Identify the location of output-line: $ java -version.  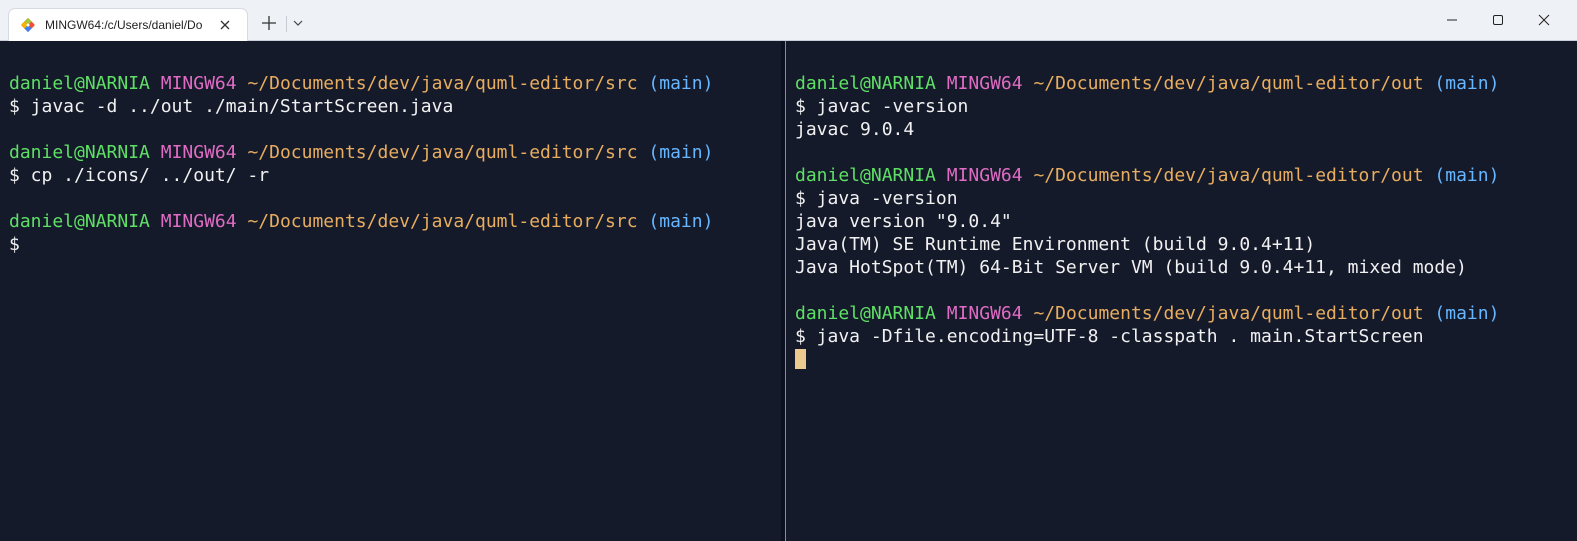
(1147, 198).